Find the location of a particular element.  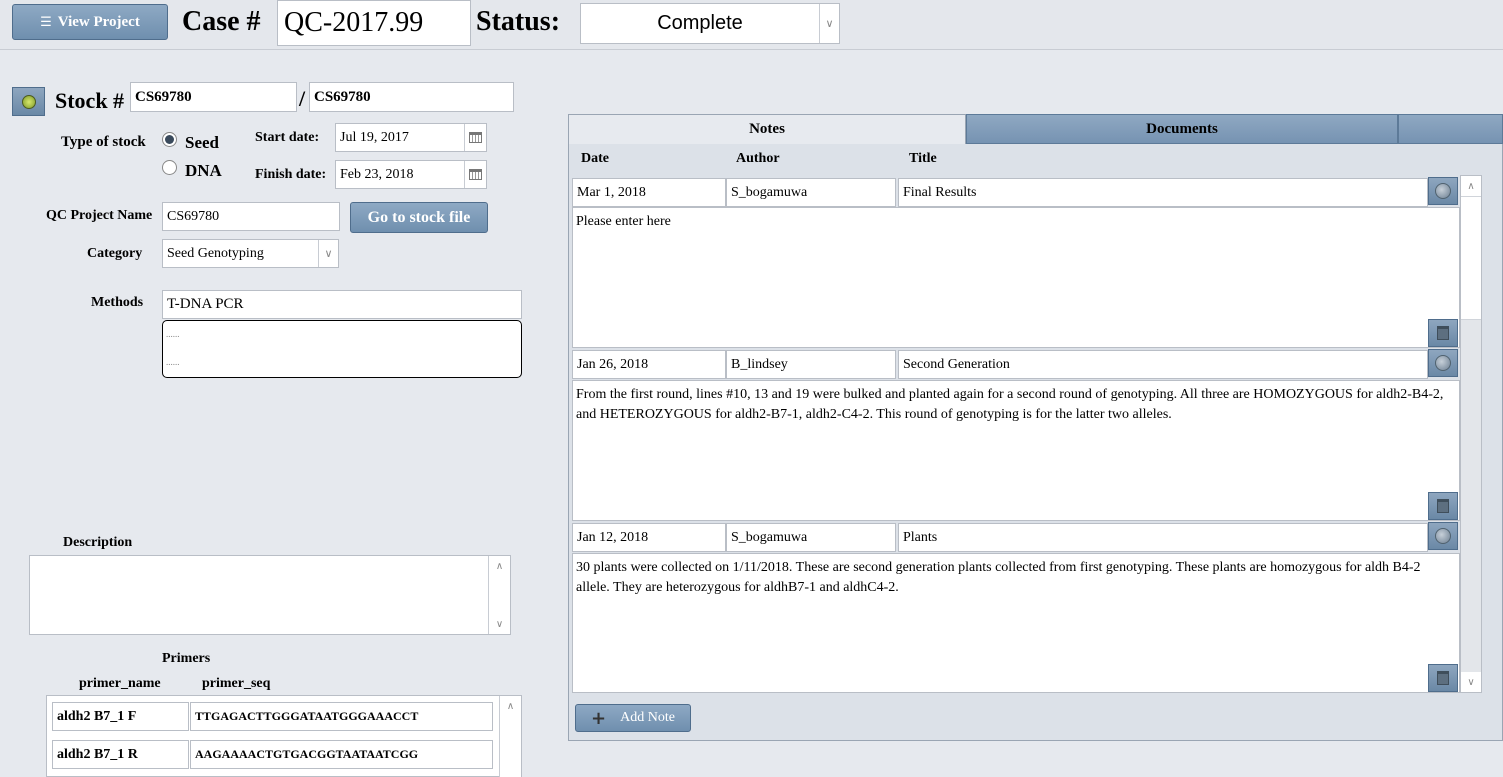

description-label: Description is located at coordinates (98, 542).